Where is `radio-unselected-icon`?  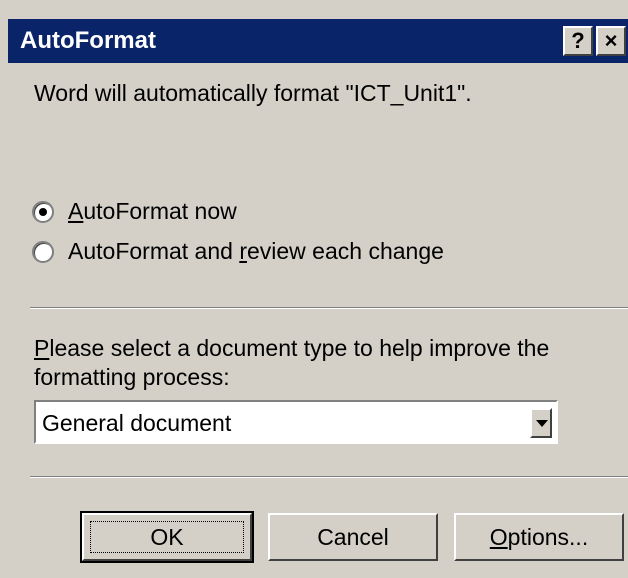
radio-unselected-icon is located at coordinates (43, 251).